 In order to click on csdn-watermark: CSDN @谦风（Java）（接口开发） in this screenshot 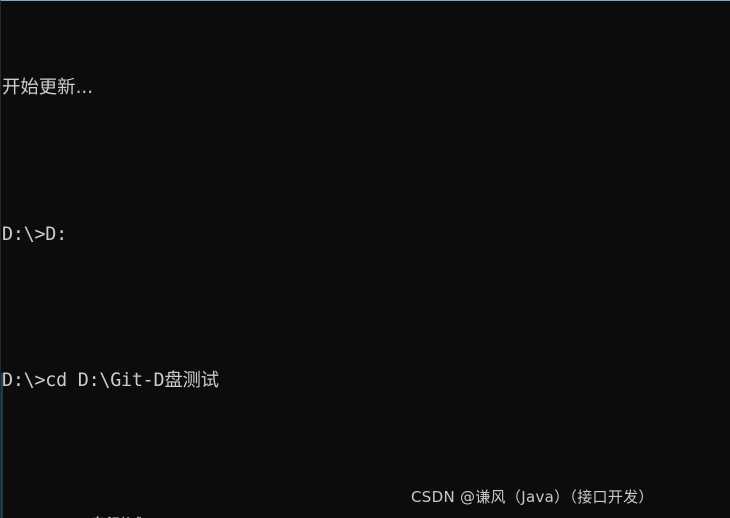, I will do `click(532, 497)`.